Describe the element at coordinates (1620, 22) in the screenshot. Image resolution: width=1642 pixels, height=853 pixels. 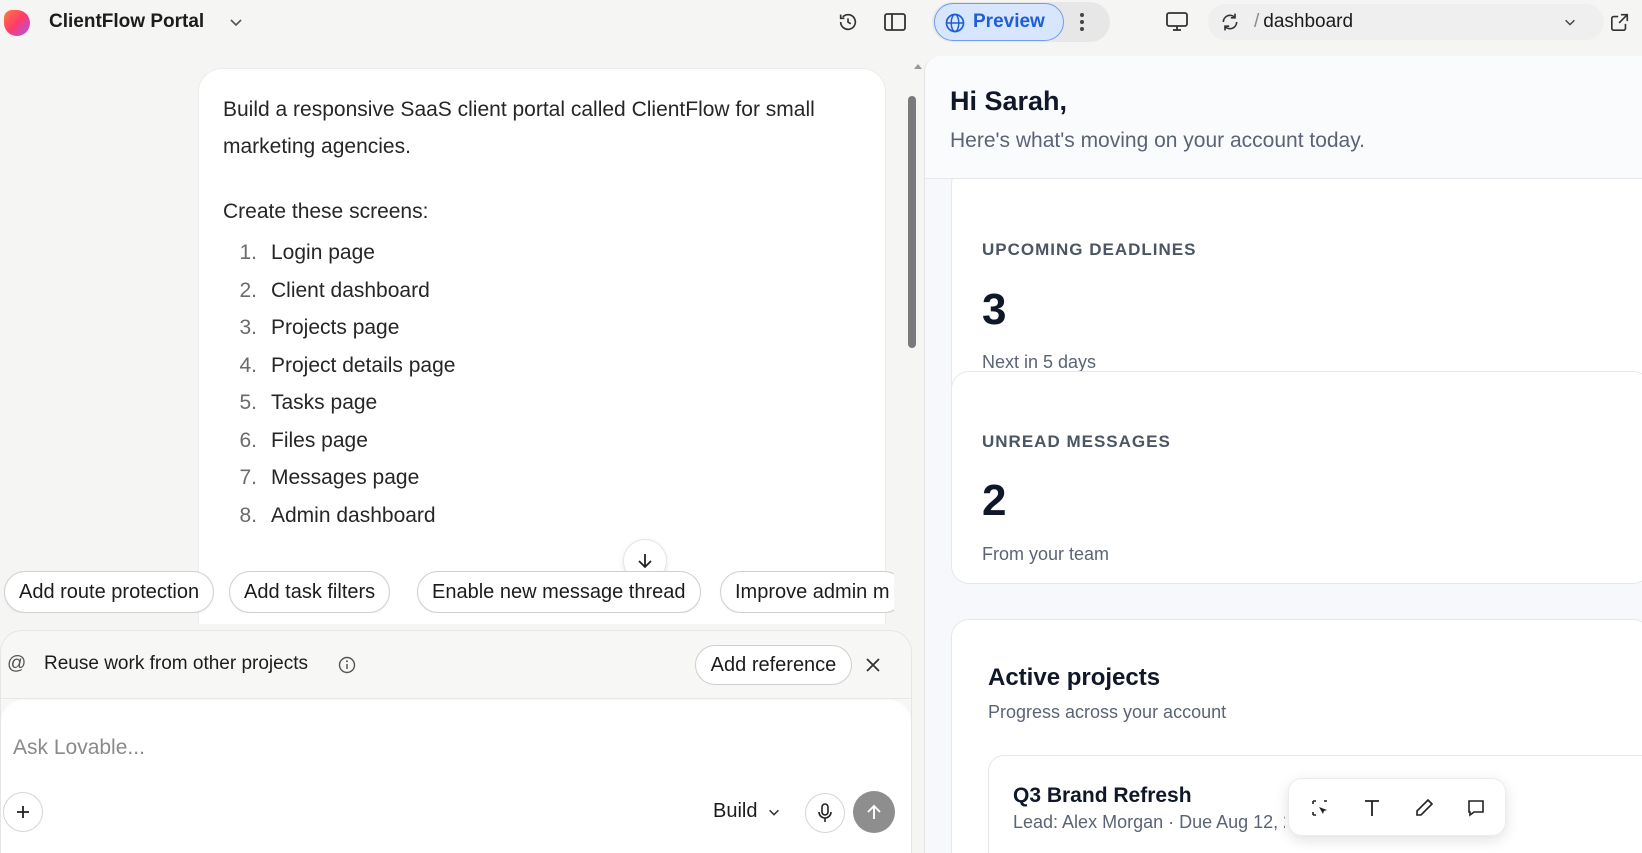
I see `open-external-icon` at that location.